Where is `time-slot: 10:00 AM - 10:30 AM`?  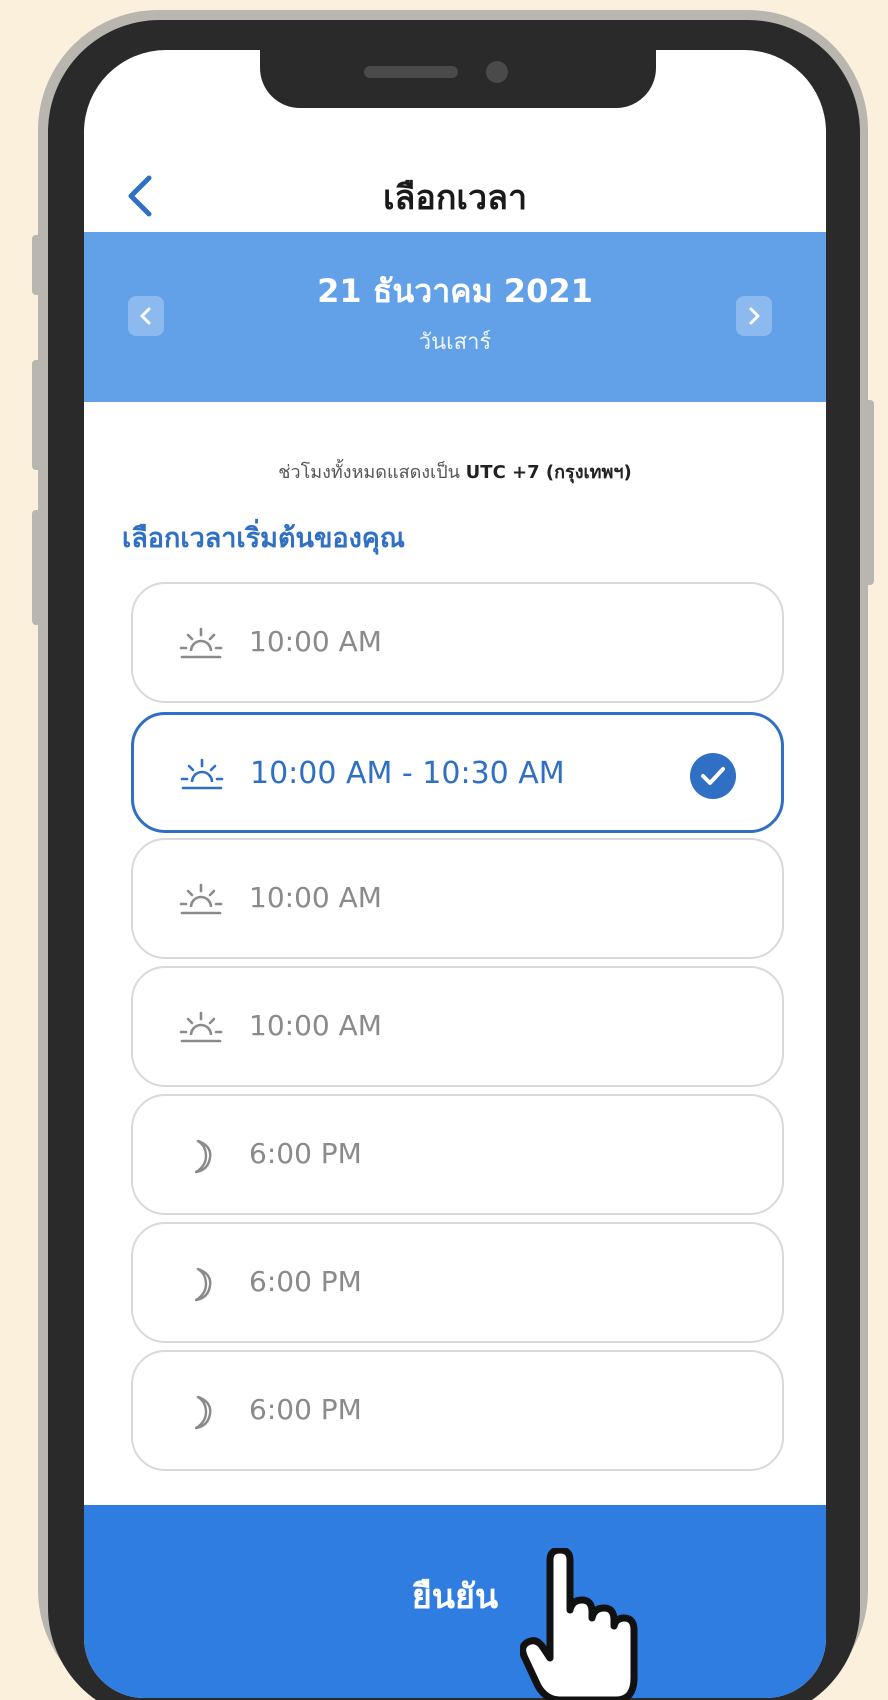
time-slot: 10:00 AM - 10:30 AM is located at coordinates (457, 772).